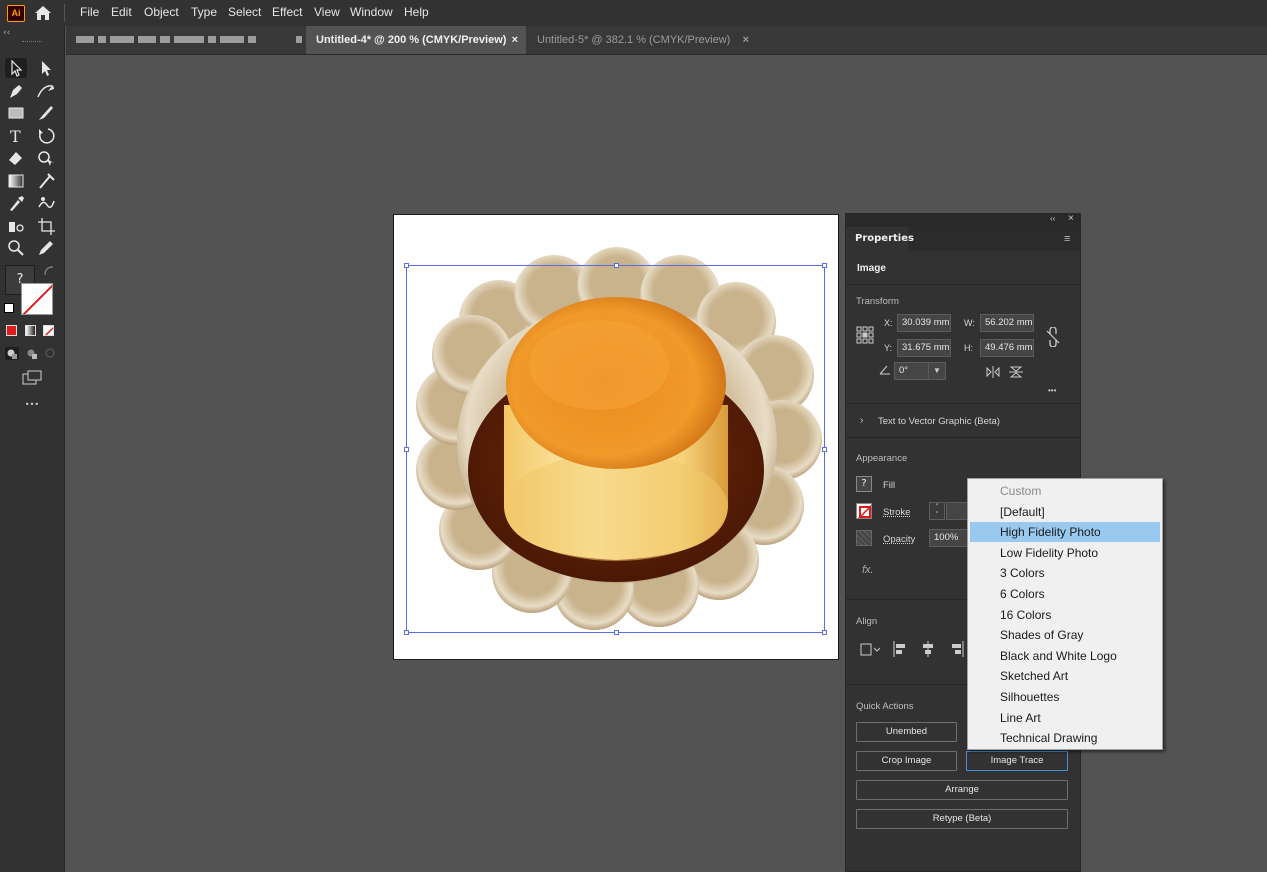  Describe the element at coordinates (900, 649) in the screenshot. I see `align-left-icon` at that location.